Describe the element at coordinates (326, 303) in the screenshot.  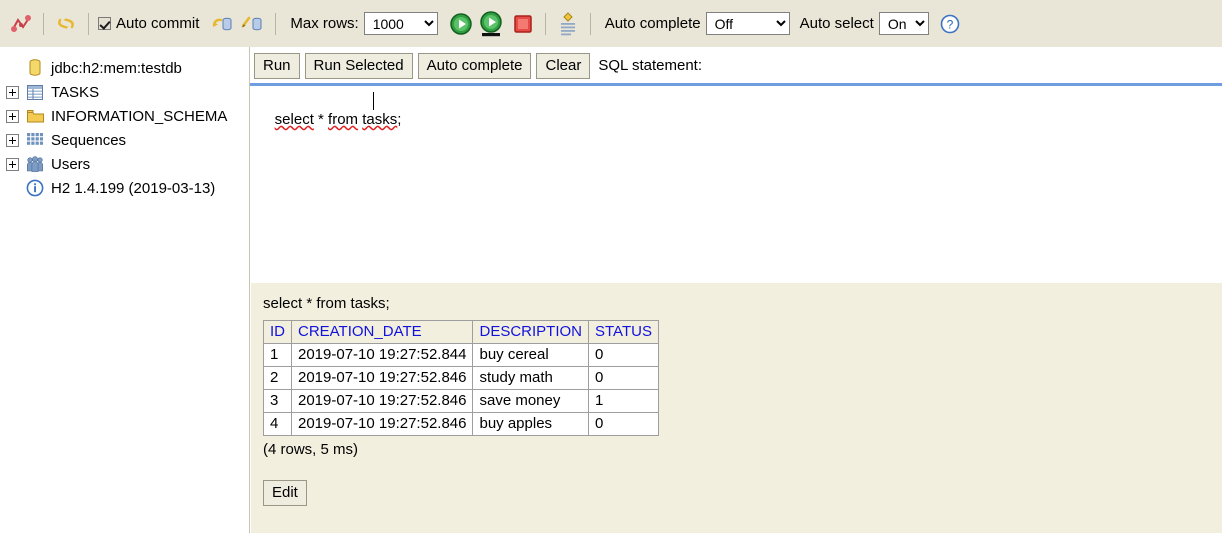
I see `result-query-echo: select * from tasks;` at that location.